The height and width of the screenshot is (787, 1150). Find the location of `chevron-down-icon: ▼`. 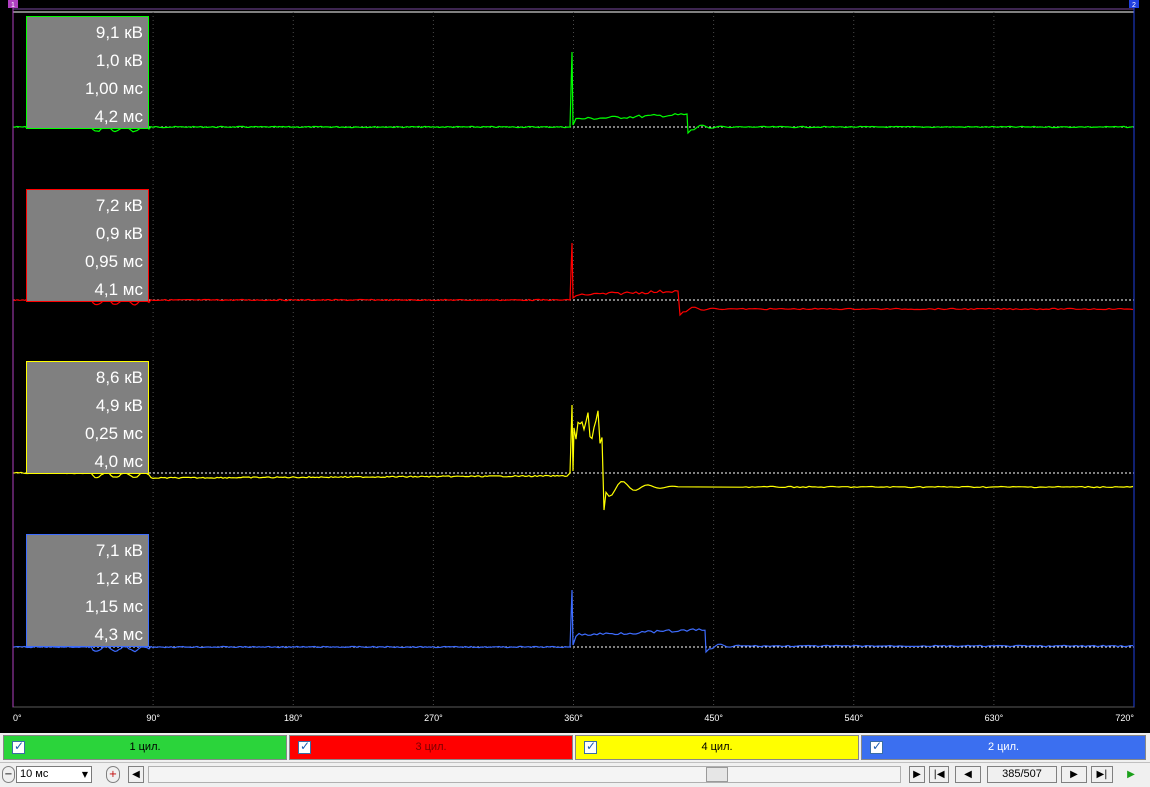

chevron-down-icon: ▼ is located at coordinates (84, 774).